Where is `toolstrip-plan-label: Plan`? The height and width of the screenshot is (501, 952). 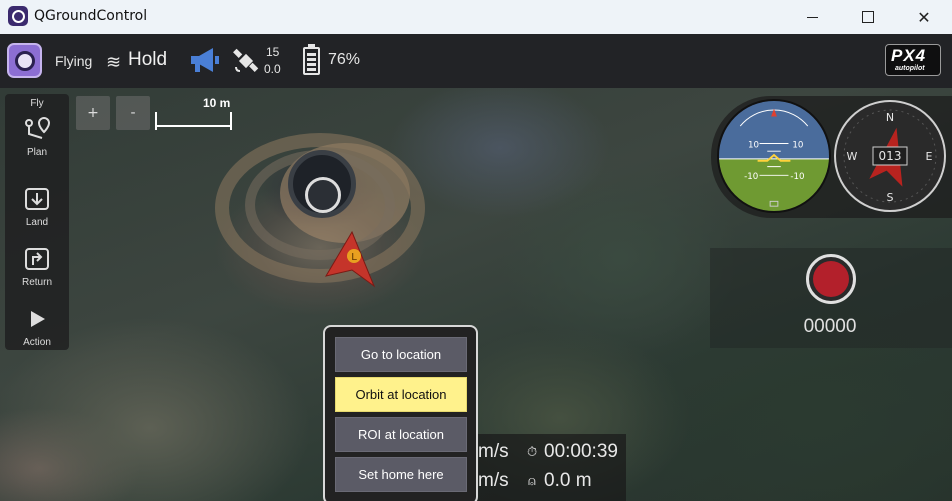 toolstrip-plan-label: Plan is located at coordinates (36, 152).